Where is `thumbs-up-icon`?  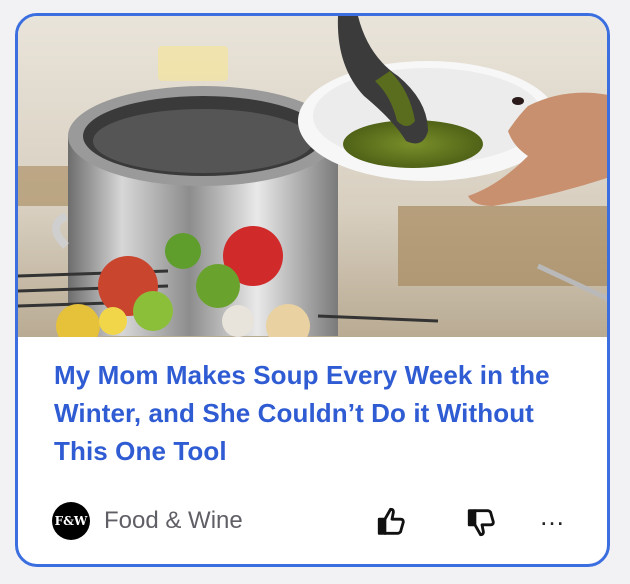 thumbs-up-icon is located at coordinates (391, 521).